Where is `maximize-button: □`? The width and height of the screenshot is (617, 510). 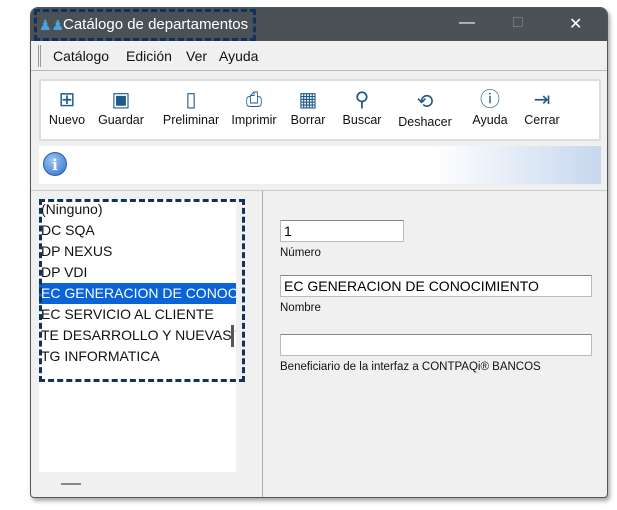 maximize-button: □ is located at coordinates (518, 23).